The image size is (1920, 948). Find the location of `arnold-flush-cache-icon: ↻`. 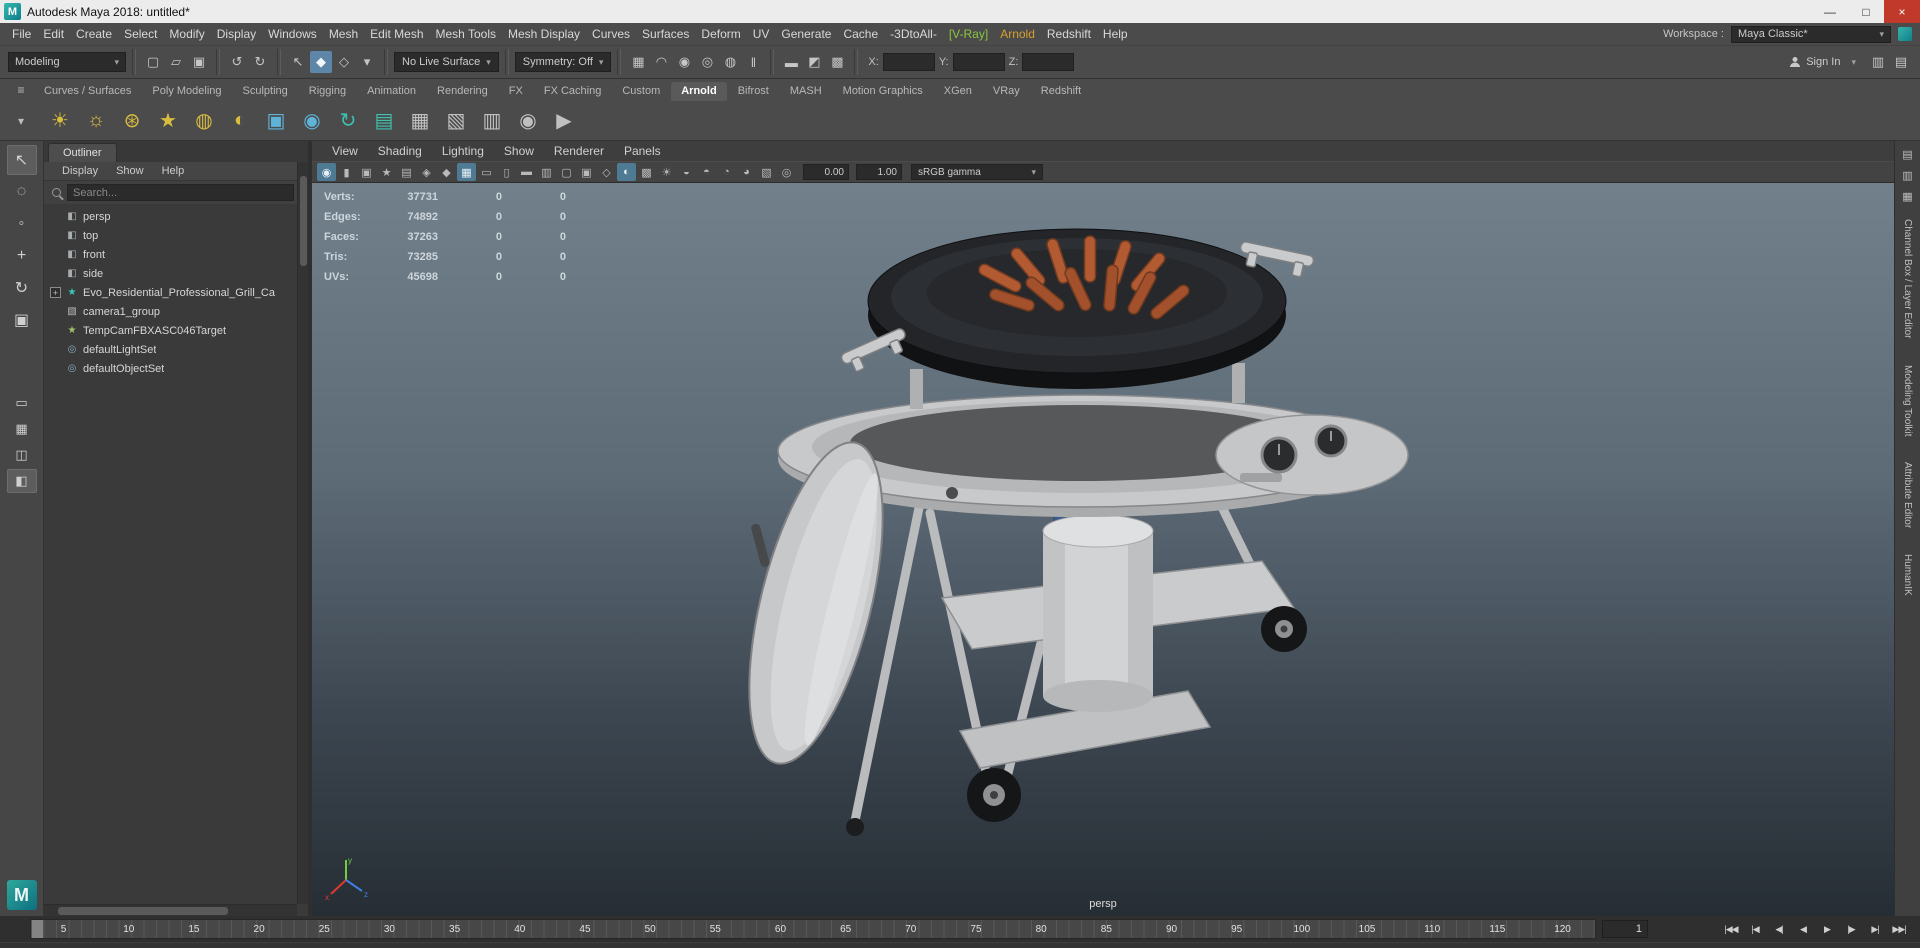

arnold-flush-cache-icon: ↻ is located at coordinates (348, 121).